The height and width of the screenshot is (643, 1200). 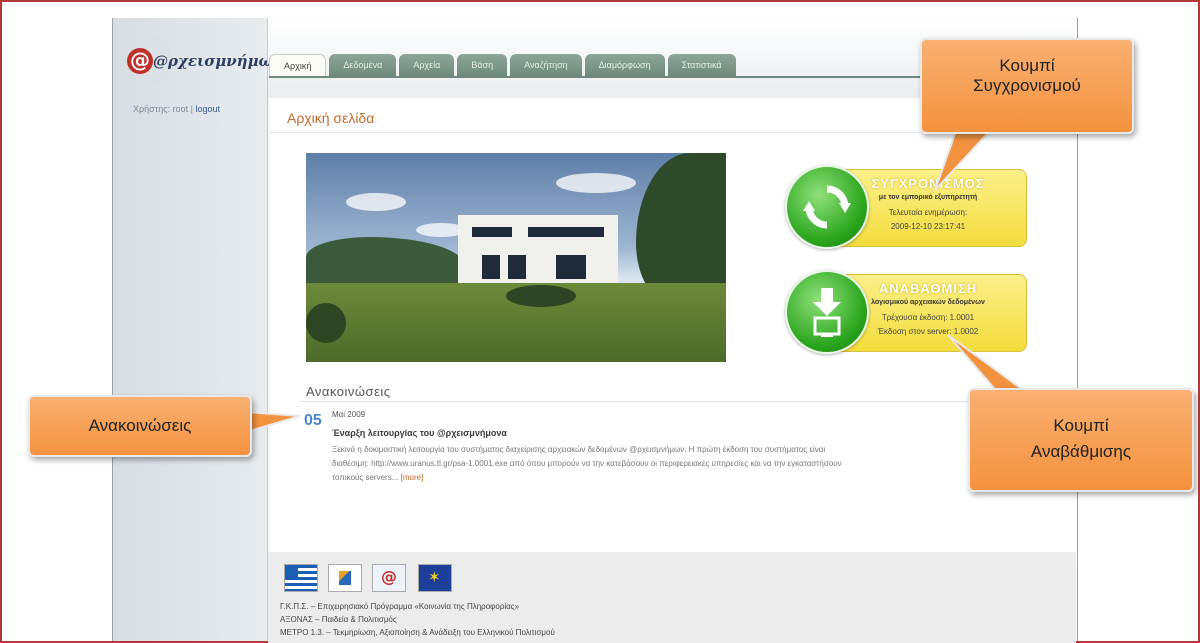 What do you see at coordinates (218, 61) in the screenshot?
I see `logo-text: @ρχεισμνήμων` at bounding box center [218, 61].